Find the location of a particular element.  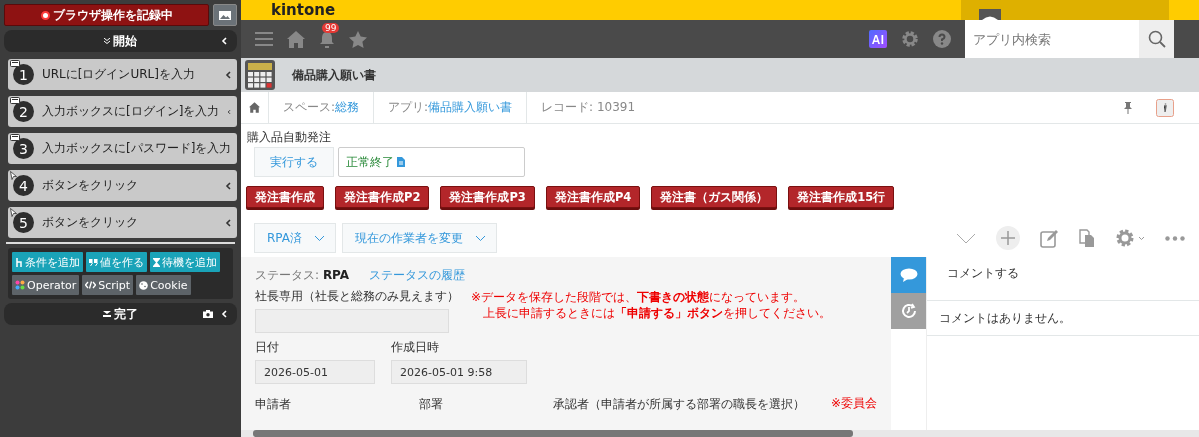

step-number: 2 is located at coordinates (23, 111).